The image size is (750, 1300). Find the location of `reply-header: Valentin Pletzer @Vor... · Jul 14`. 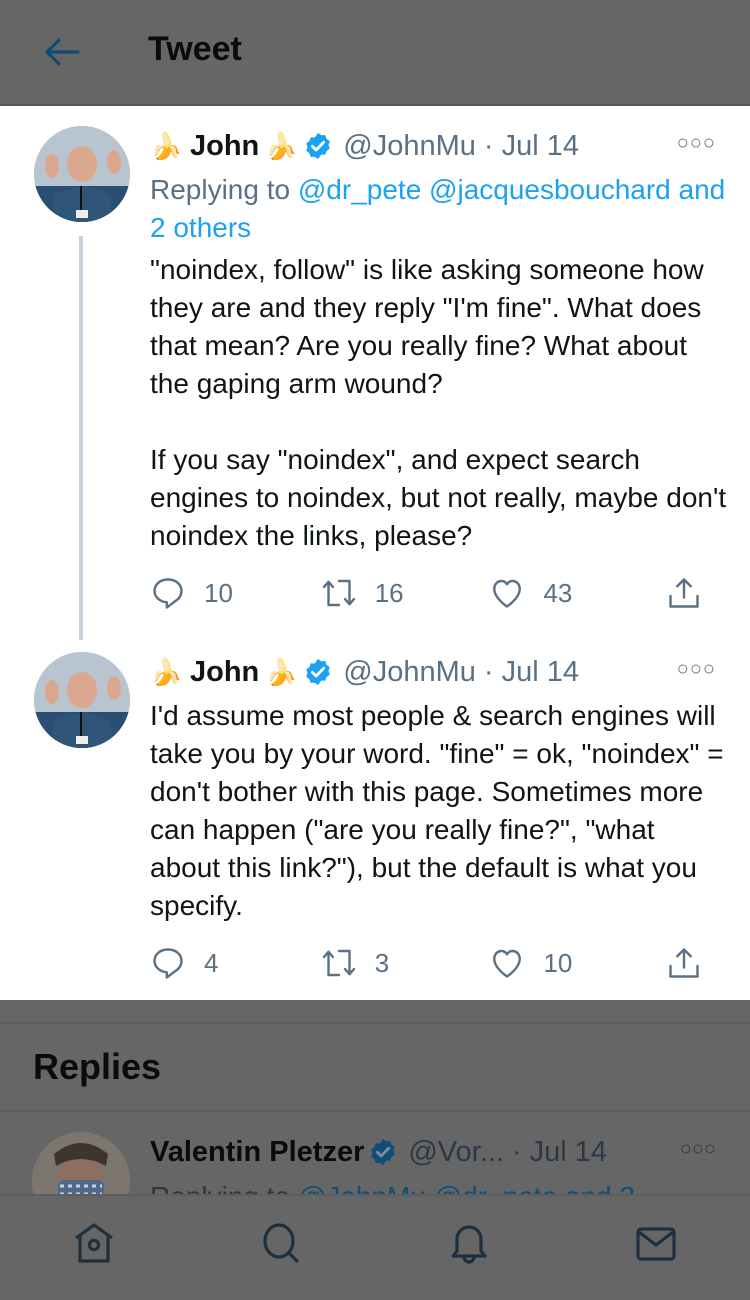

reply-header: Valentin Pletzer @Vor... · Jul 14 is located at coordinates (378, 1152).